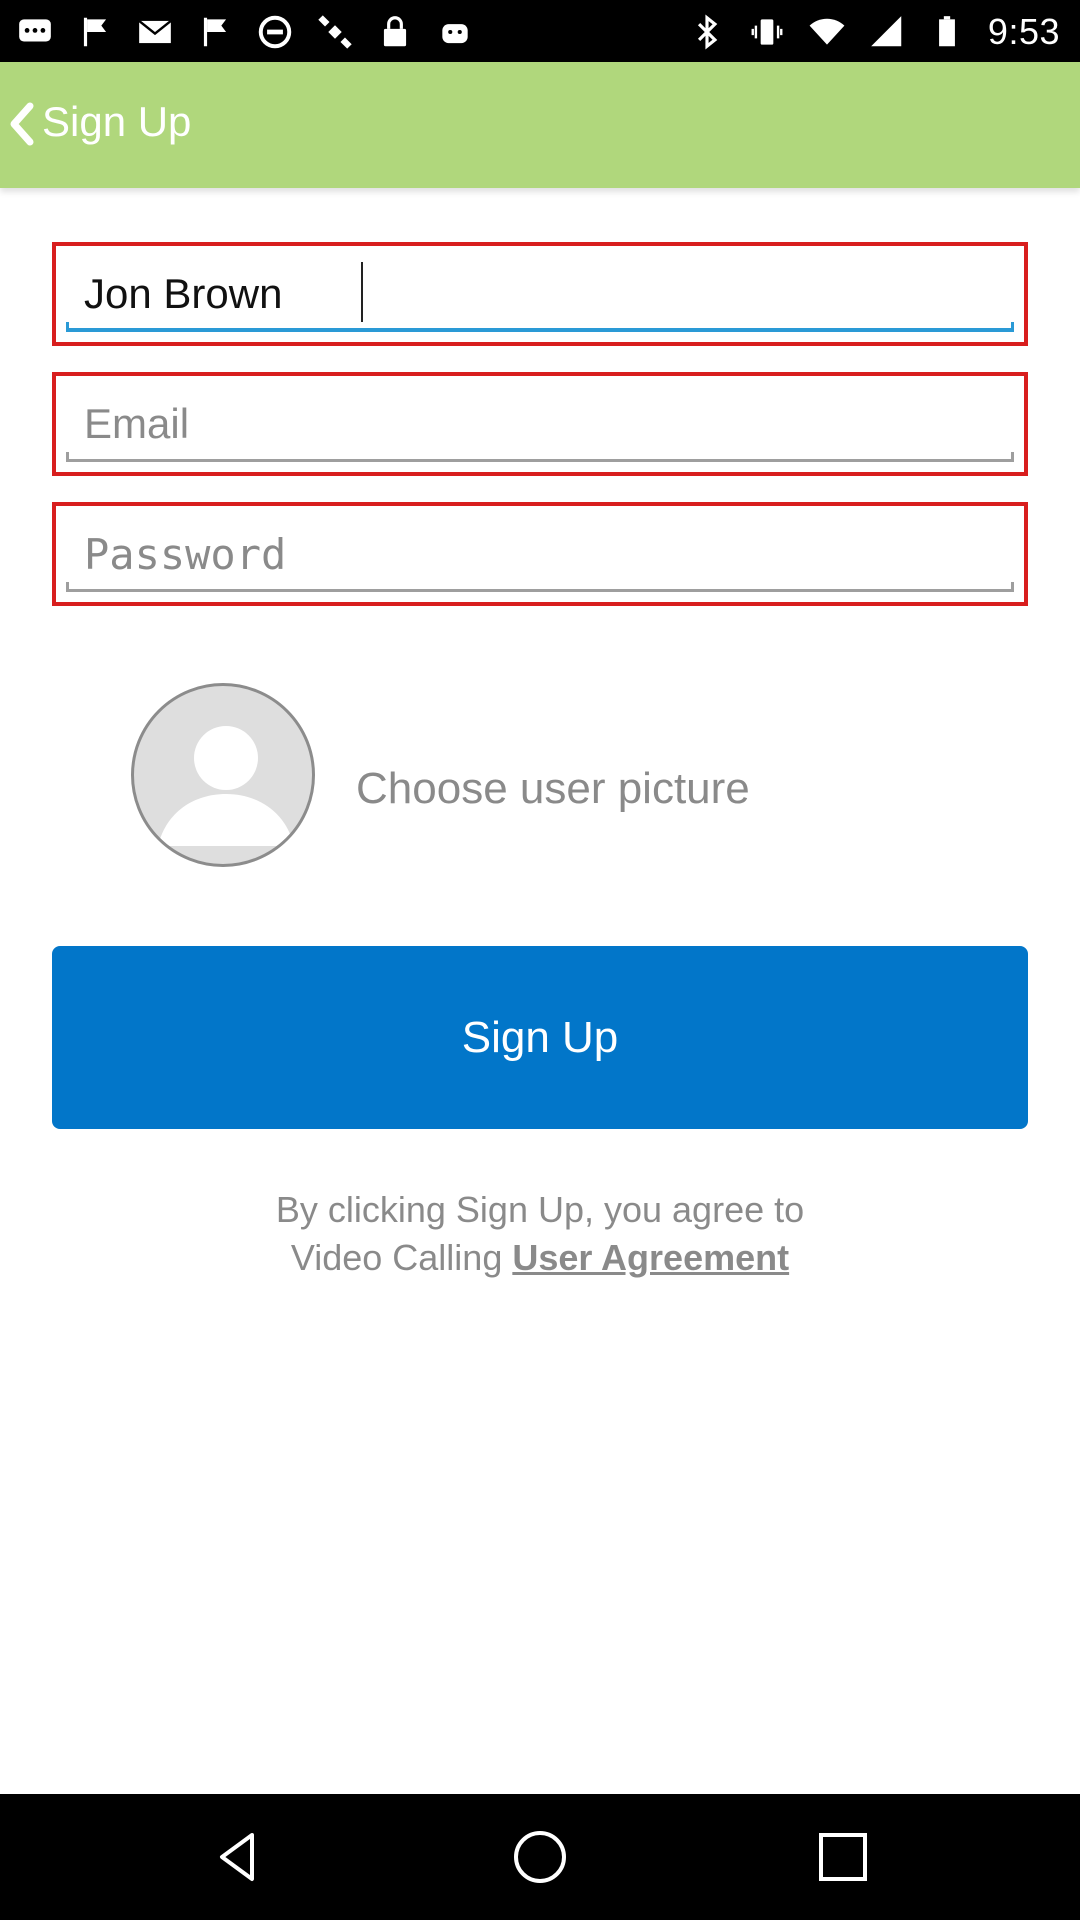 The image size is (1080, 1920). I want to click on signal-icon, so click(886, 31).